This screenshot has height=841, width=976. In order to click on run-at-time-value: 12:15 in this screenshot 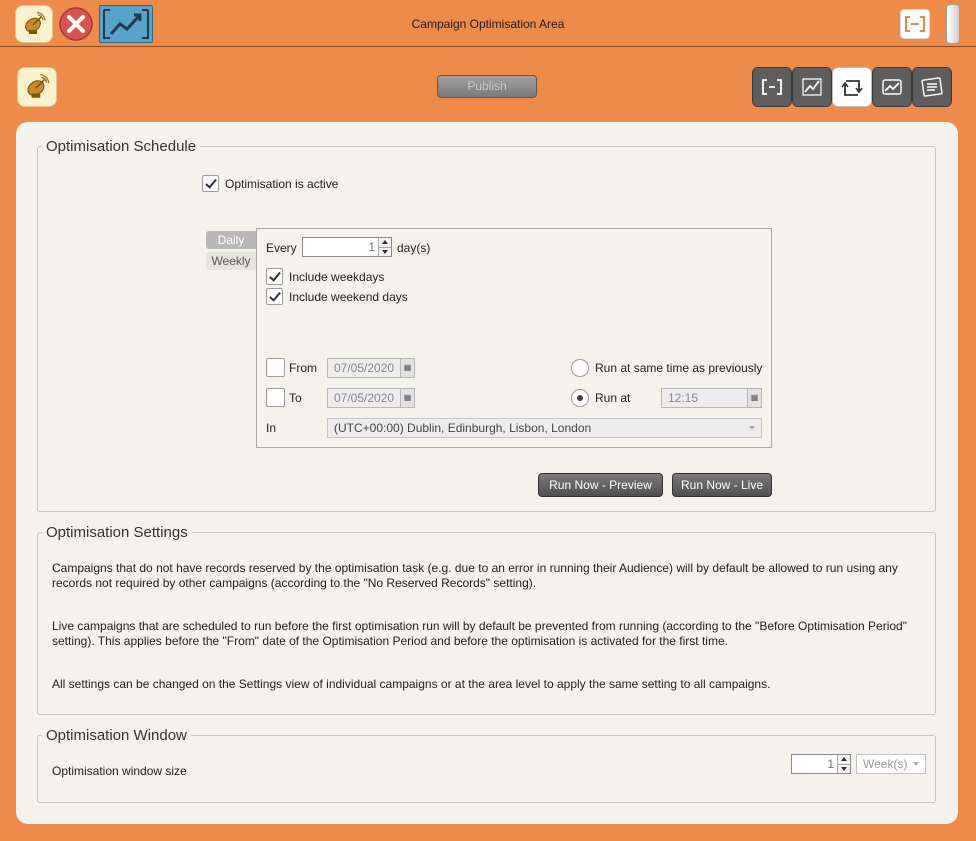, I will do `click(683, 398)`.